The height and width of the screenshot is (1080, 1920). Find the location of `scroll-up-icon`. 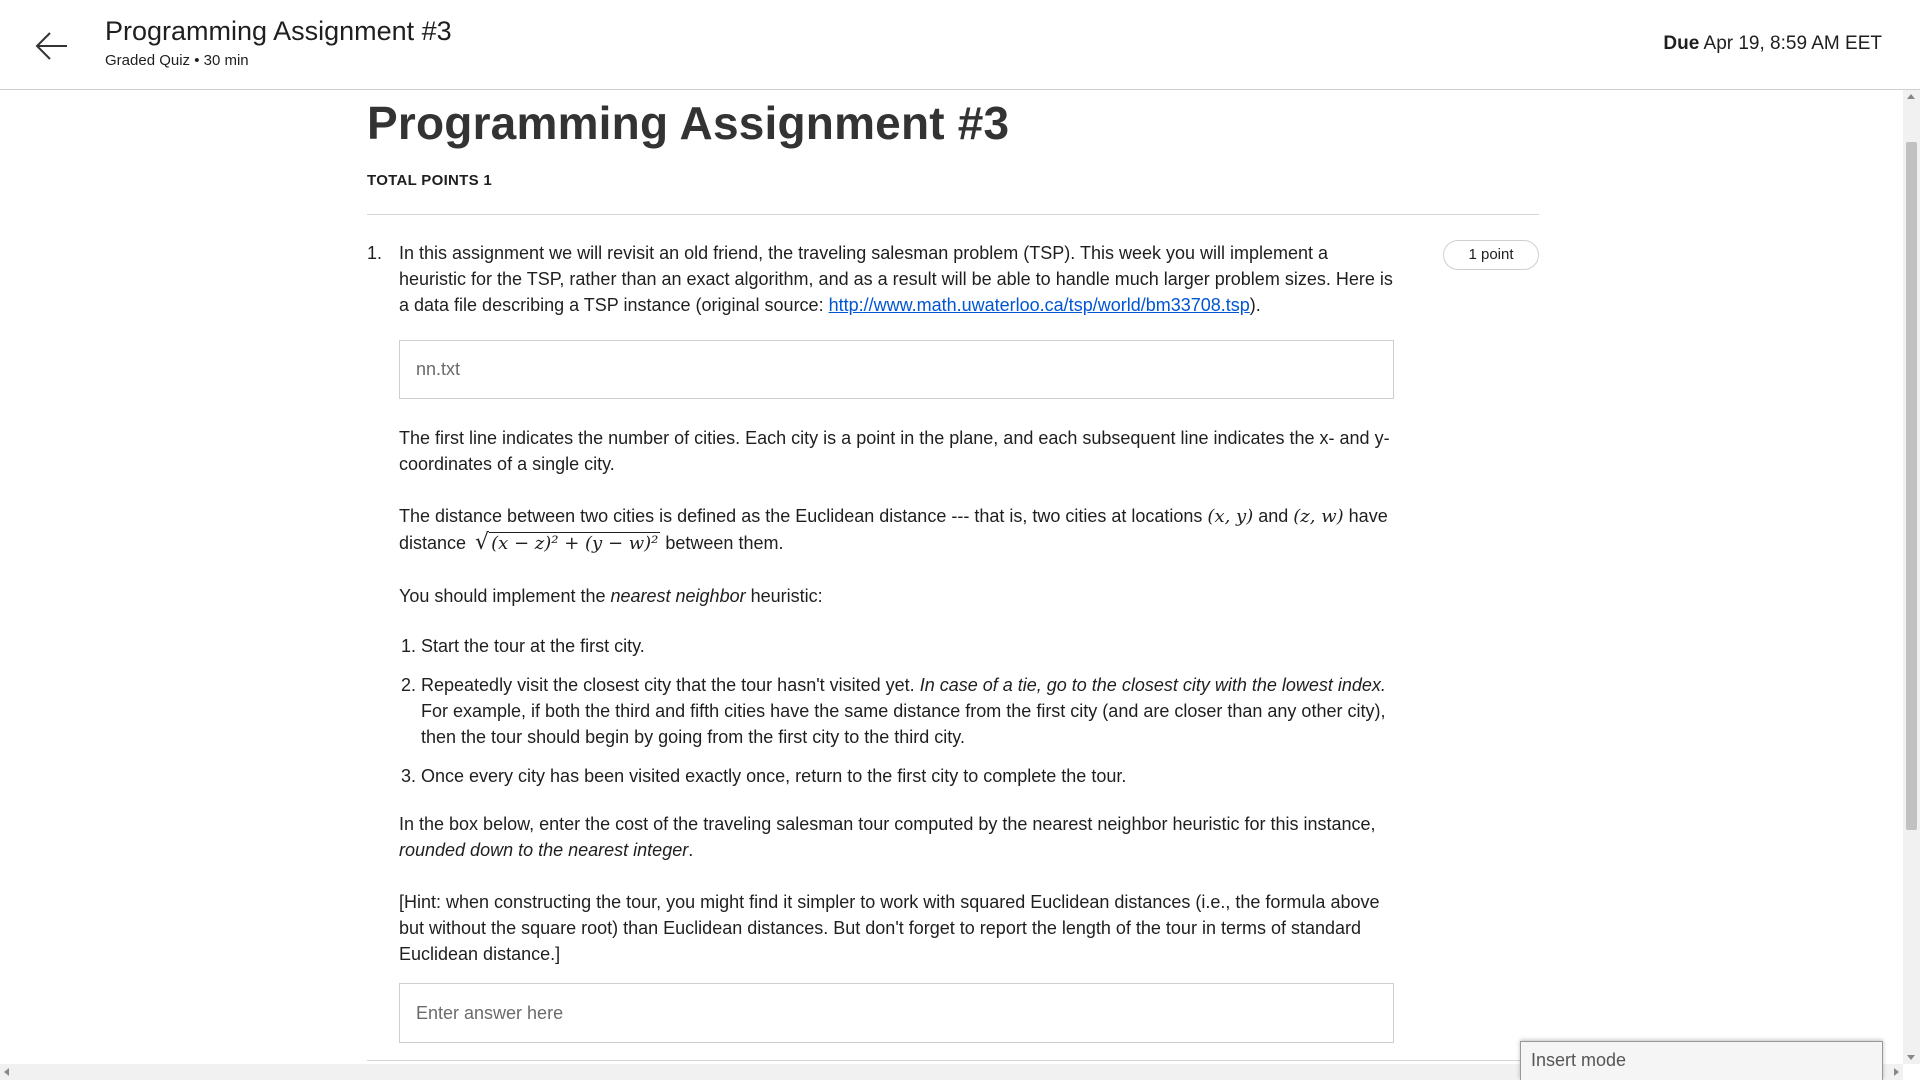

scroll-up-icon is located at coordinates (1911, 96).